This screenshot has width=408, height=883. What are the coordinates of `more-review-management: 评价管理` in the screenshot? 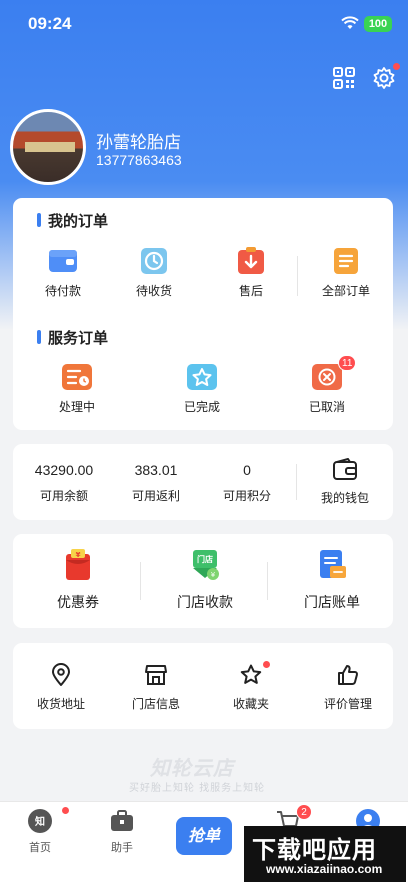 It's located at (348, 687).